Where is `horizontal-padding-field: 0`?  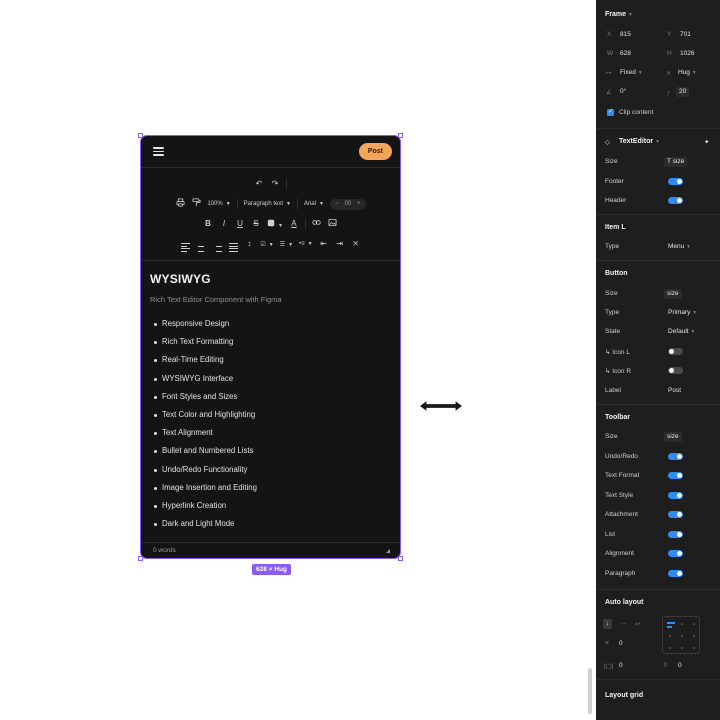
horizontal-padding-field: 0 is located at coordinates (621, 665).